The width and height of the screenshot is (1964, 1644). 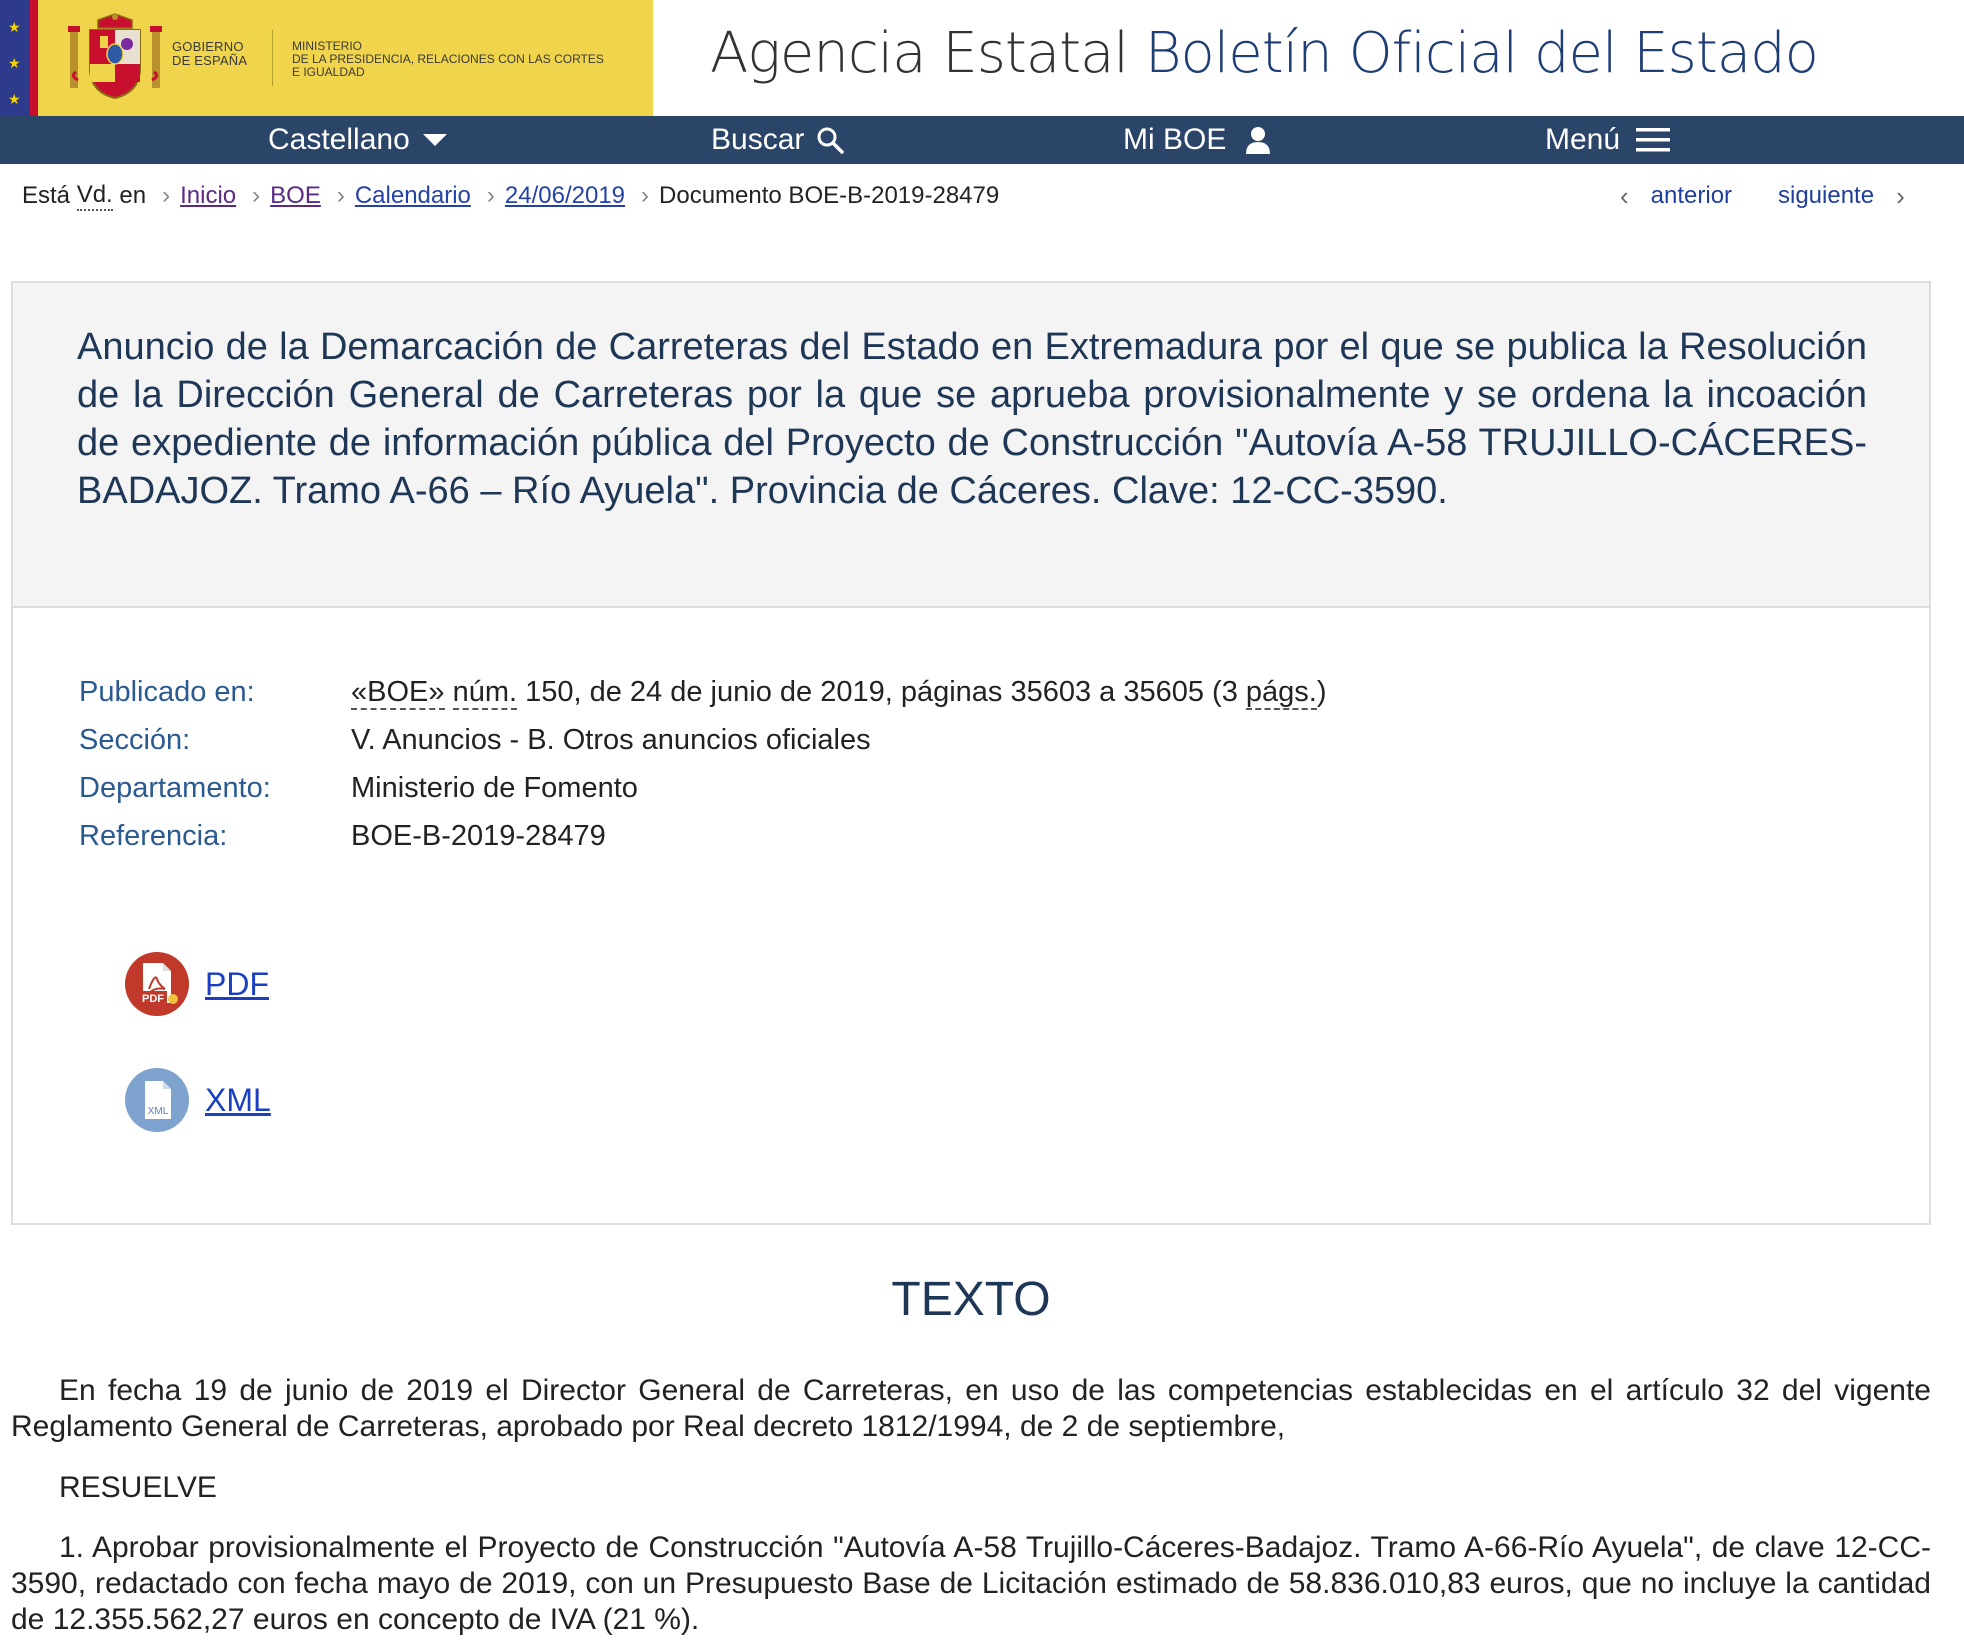 What do you see at coordinates (133, 195) in the screenshot?
I see `breadcrumb-prefix-end: en` at bounding box center [133, 195].